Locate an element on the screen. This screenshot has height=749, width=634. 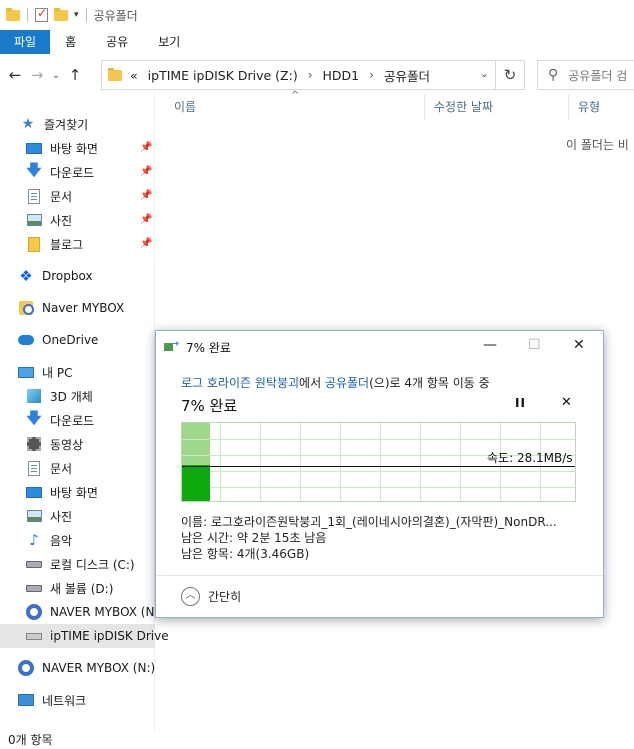
column-header-type: 유형 is located at coordinates (589, 107).